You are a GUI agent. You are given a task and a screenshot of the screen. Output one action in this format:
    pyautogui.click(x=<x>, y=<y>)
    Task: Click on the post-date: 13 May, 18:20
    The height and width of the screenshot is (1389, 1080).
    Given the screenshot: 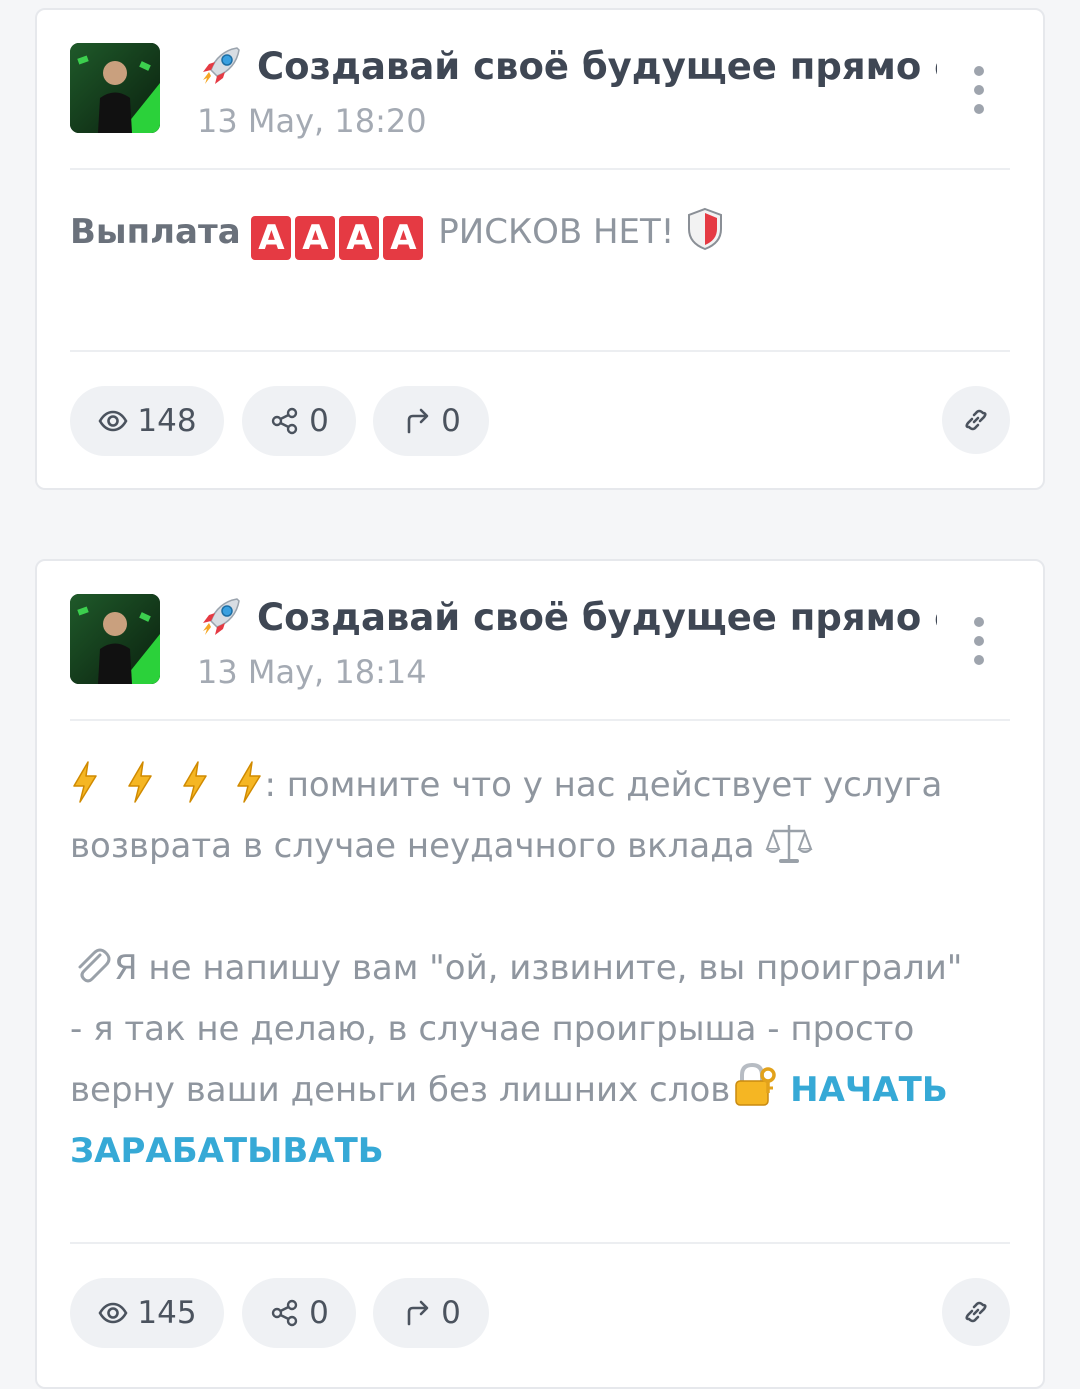 What is the action you would take?
    pyautogui.click(x=312, y=121)
    